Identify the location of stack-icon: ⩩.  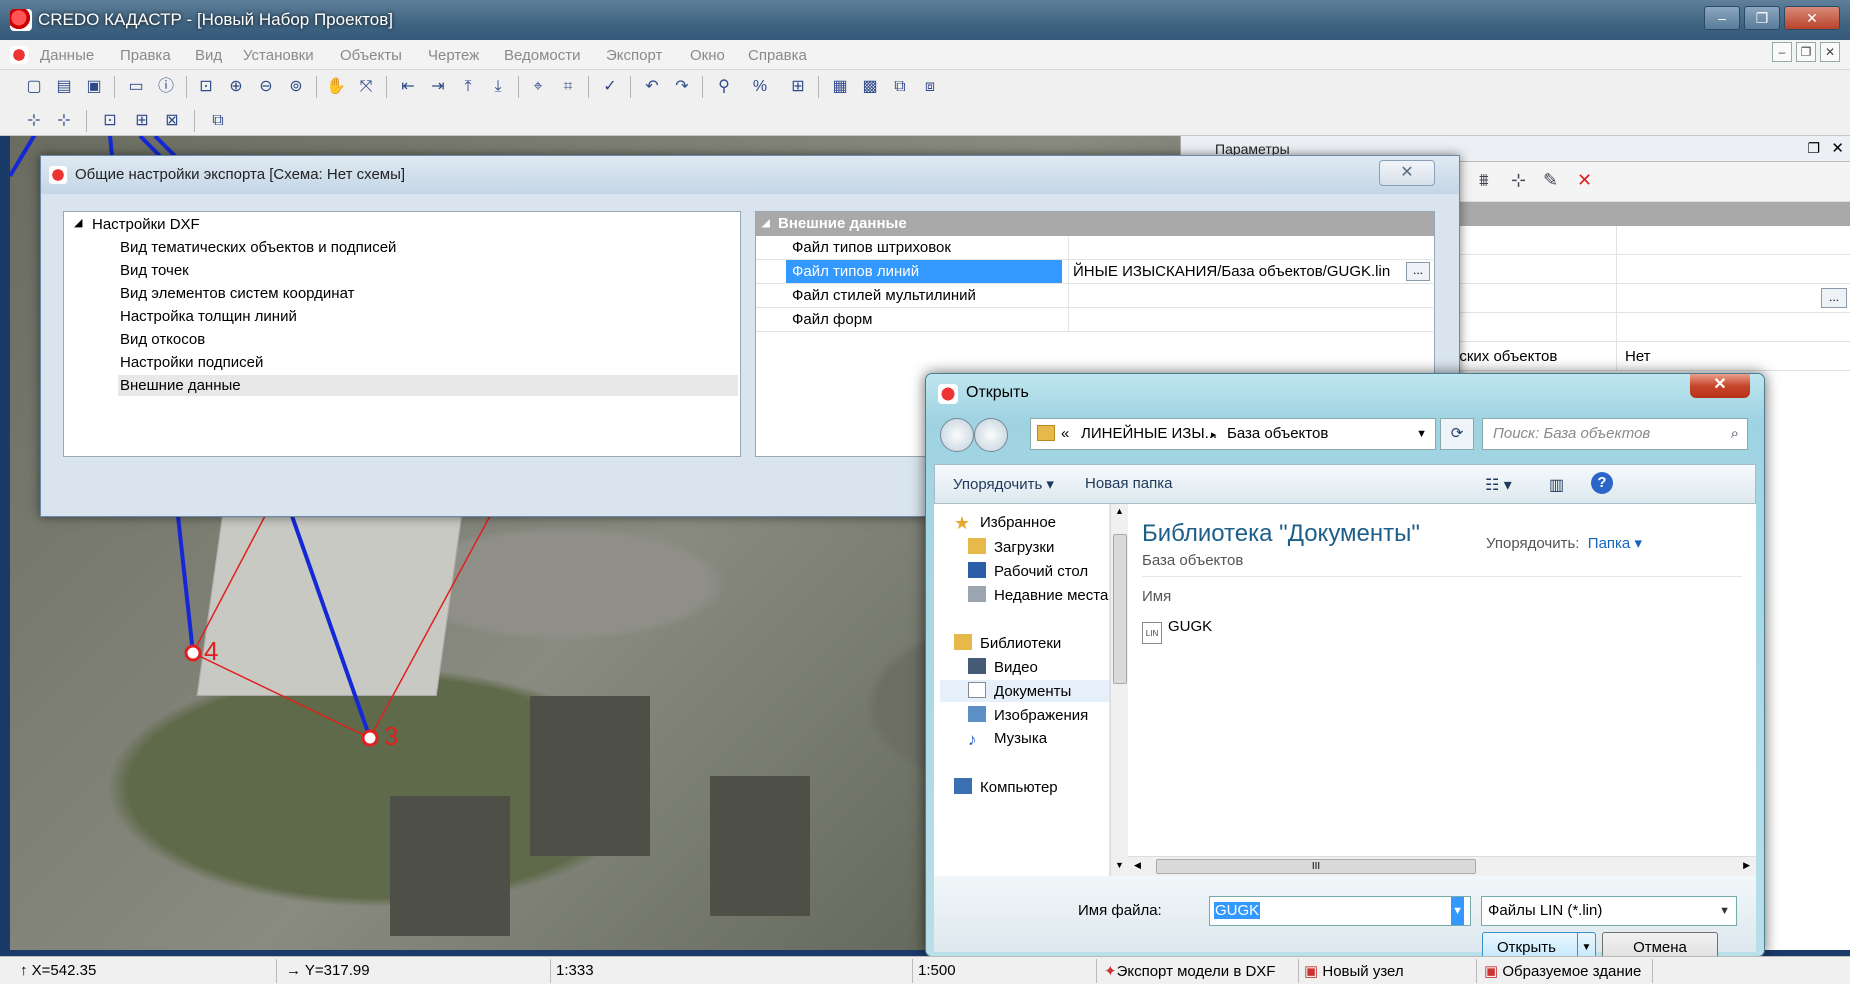
(1484, 180).